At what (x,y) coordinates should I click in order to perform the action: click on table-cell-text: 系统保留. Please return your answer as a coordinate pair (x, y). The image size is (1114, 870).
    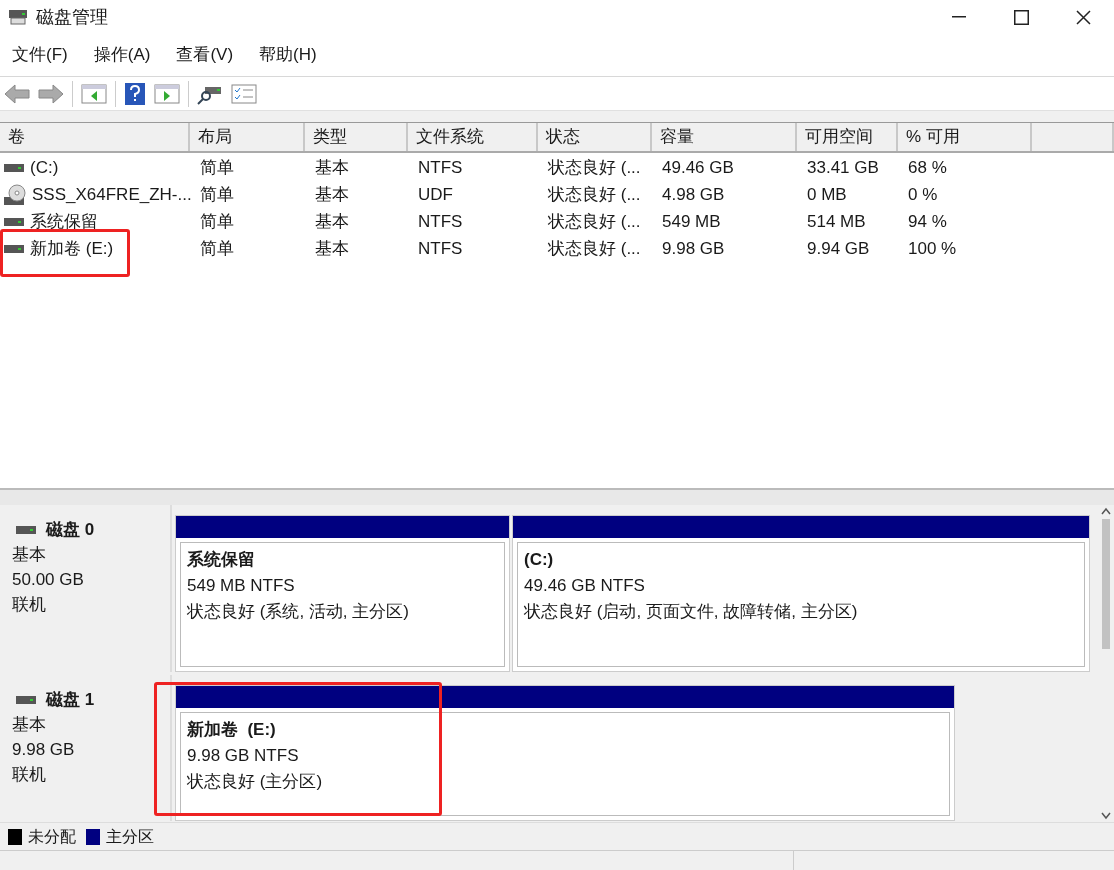
    Looking at the image, I should click on (64, 221).